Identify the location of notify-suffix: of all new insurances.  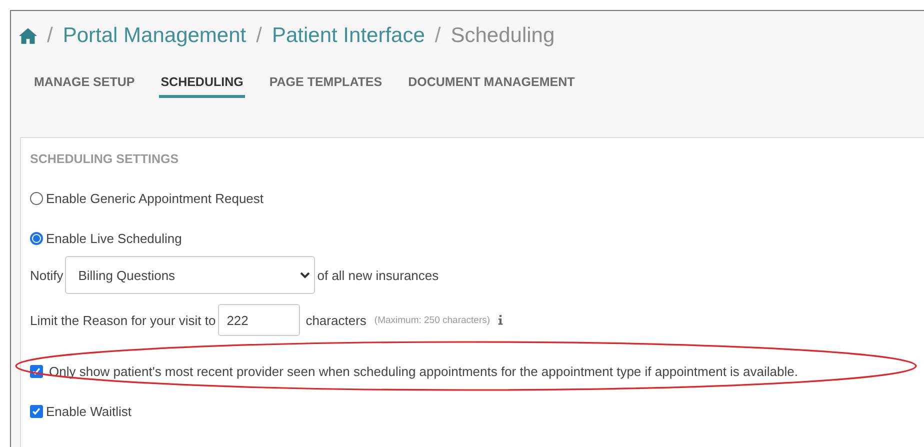
(378, 275).